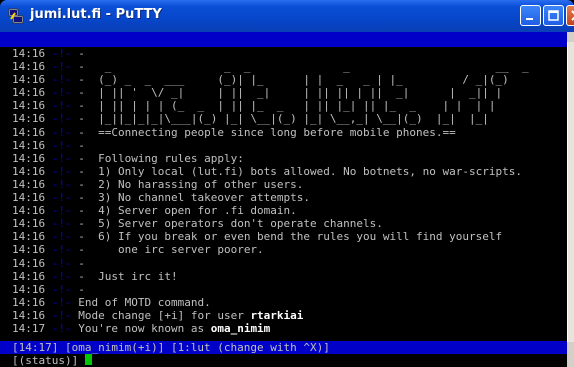 Image resolution: width=574 pixels, height=367 pixels. Describe the element at coordinates (570, 15) in the screenshot. I see `close-button` at that location.